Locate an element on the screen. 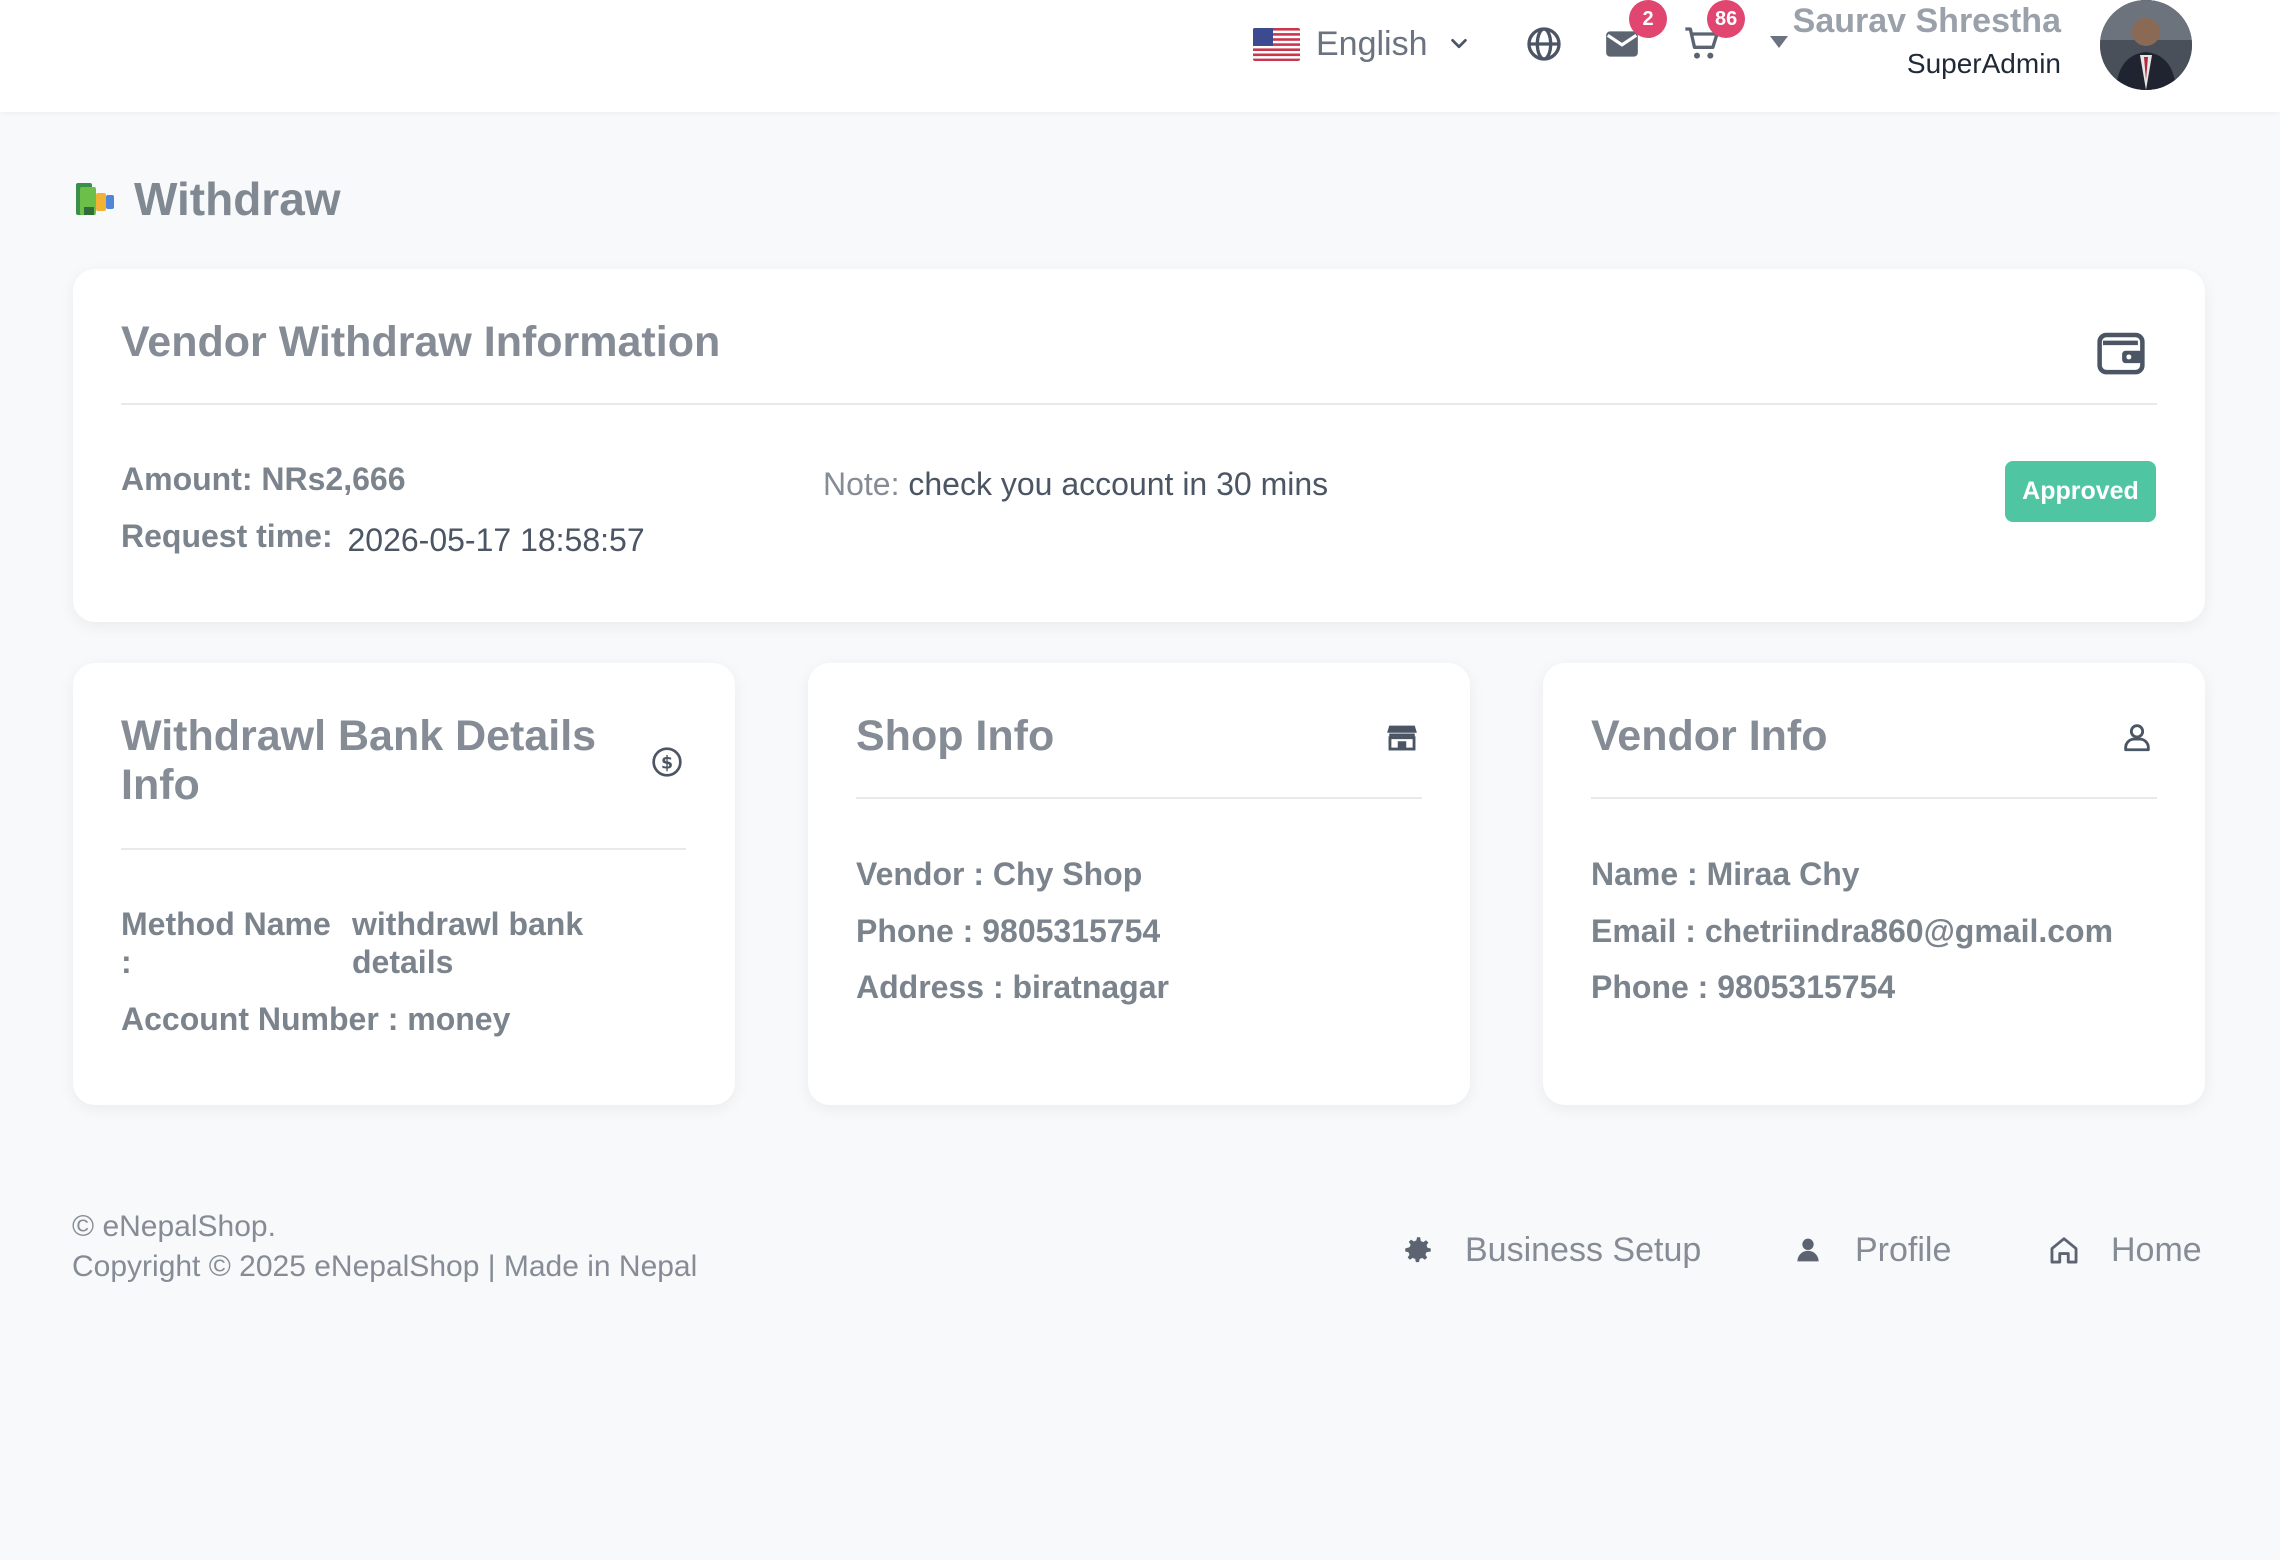  vendor-email-row: Email : chetriindra860@gmail.com is located at coordinates (1852, 931).